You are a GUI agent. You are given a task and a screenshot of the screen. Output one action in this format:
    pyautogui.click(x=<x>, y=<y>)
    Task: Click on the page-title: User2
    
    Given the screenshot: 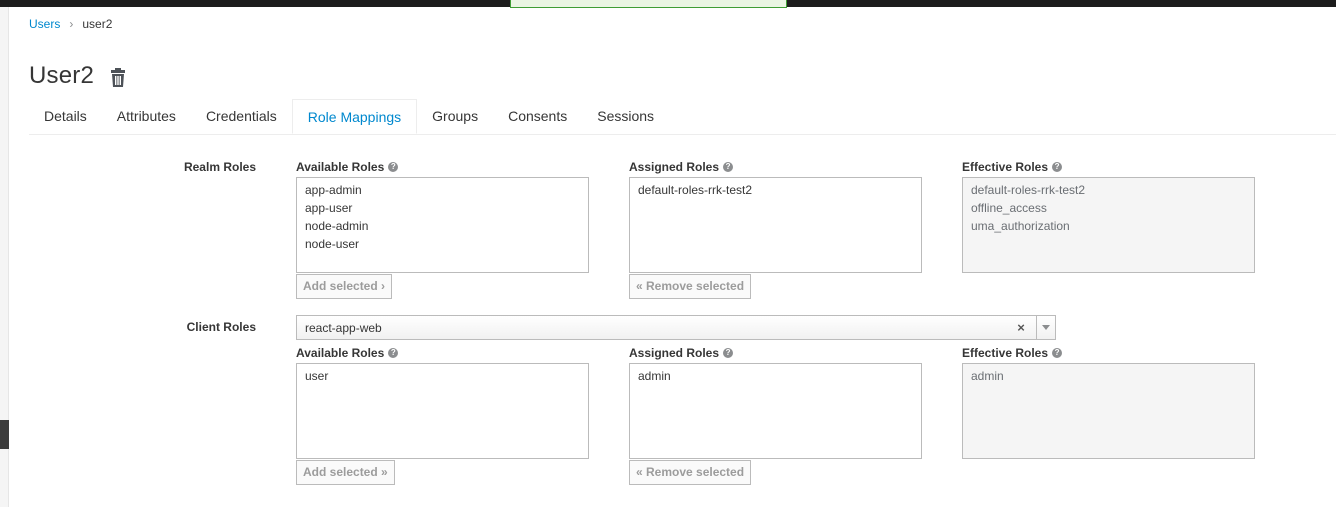 What is the action you would take?
    pyautogui.click(x=62, y=75)
    